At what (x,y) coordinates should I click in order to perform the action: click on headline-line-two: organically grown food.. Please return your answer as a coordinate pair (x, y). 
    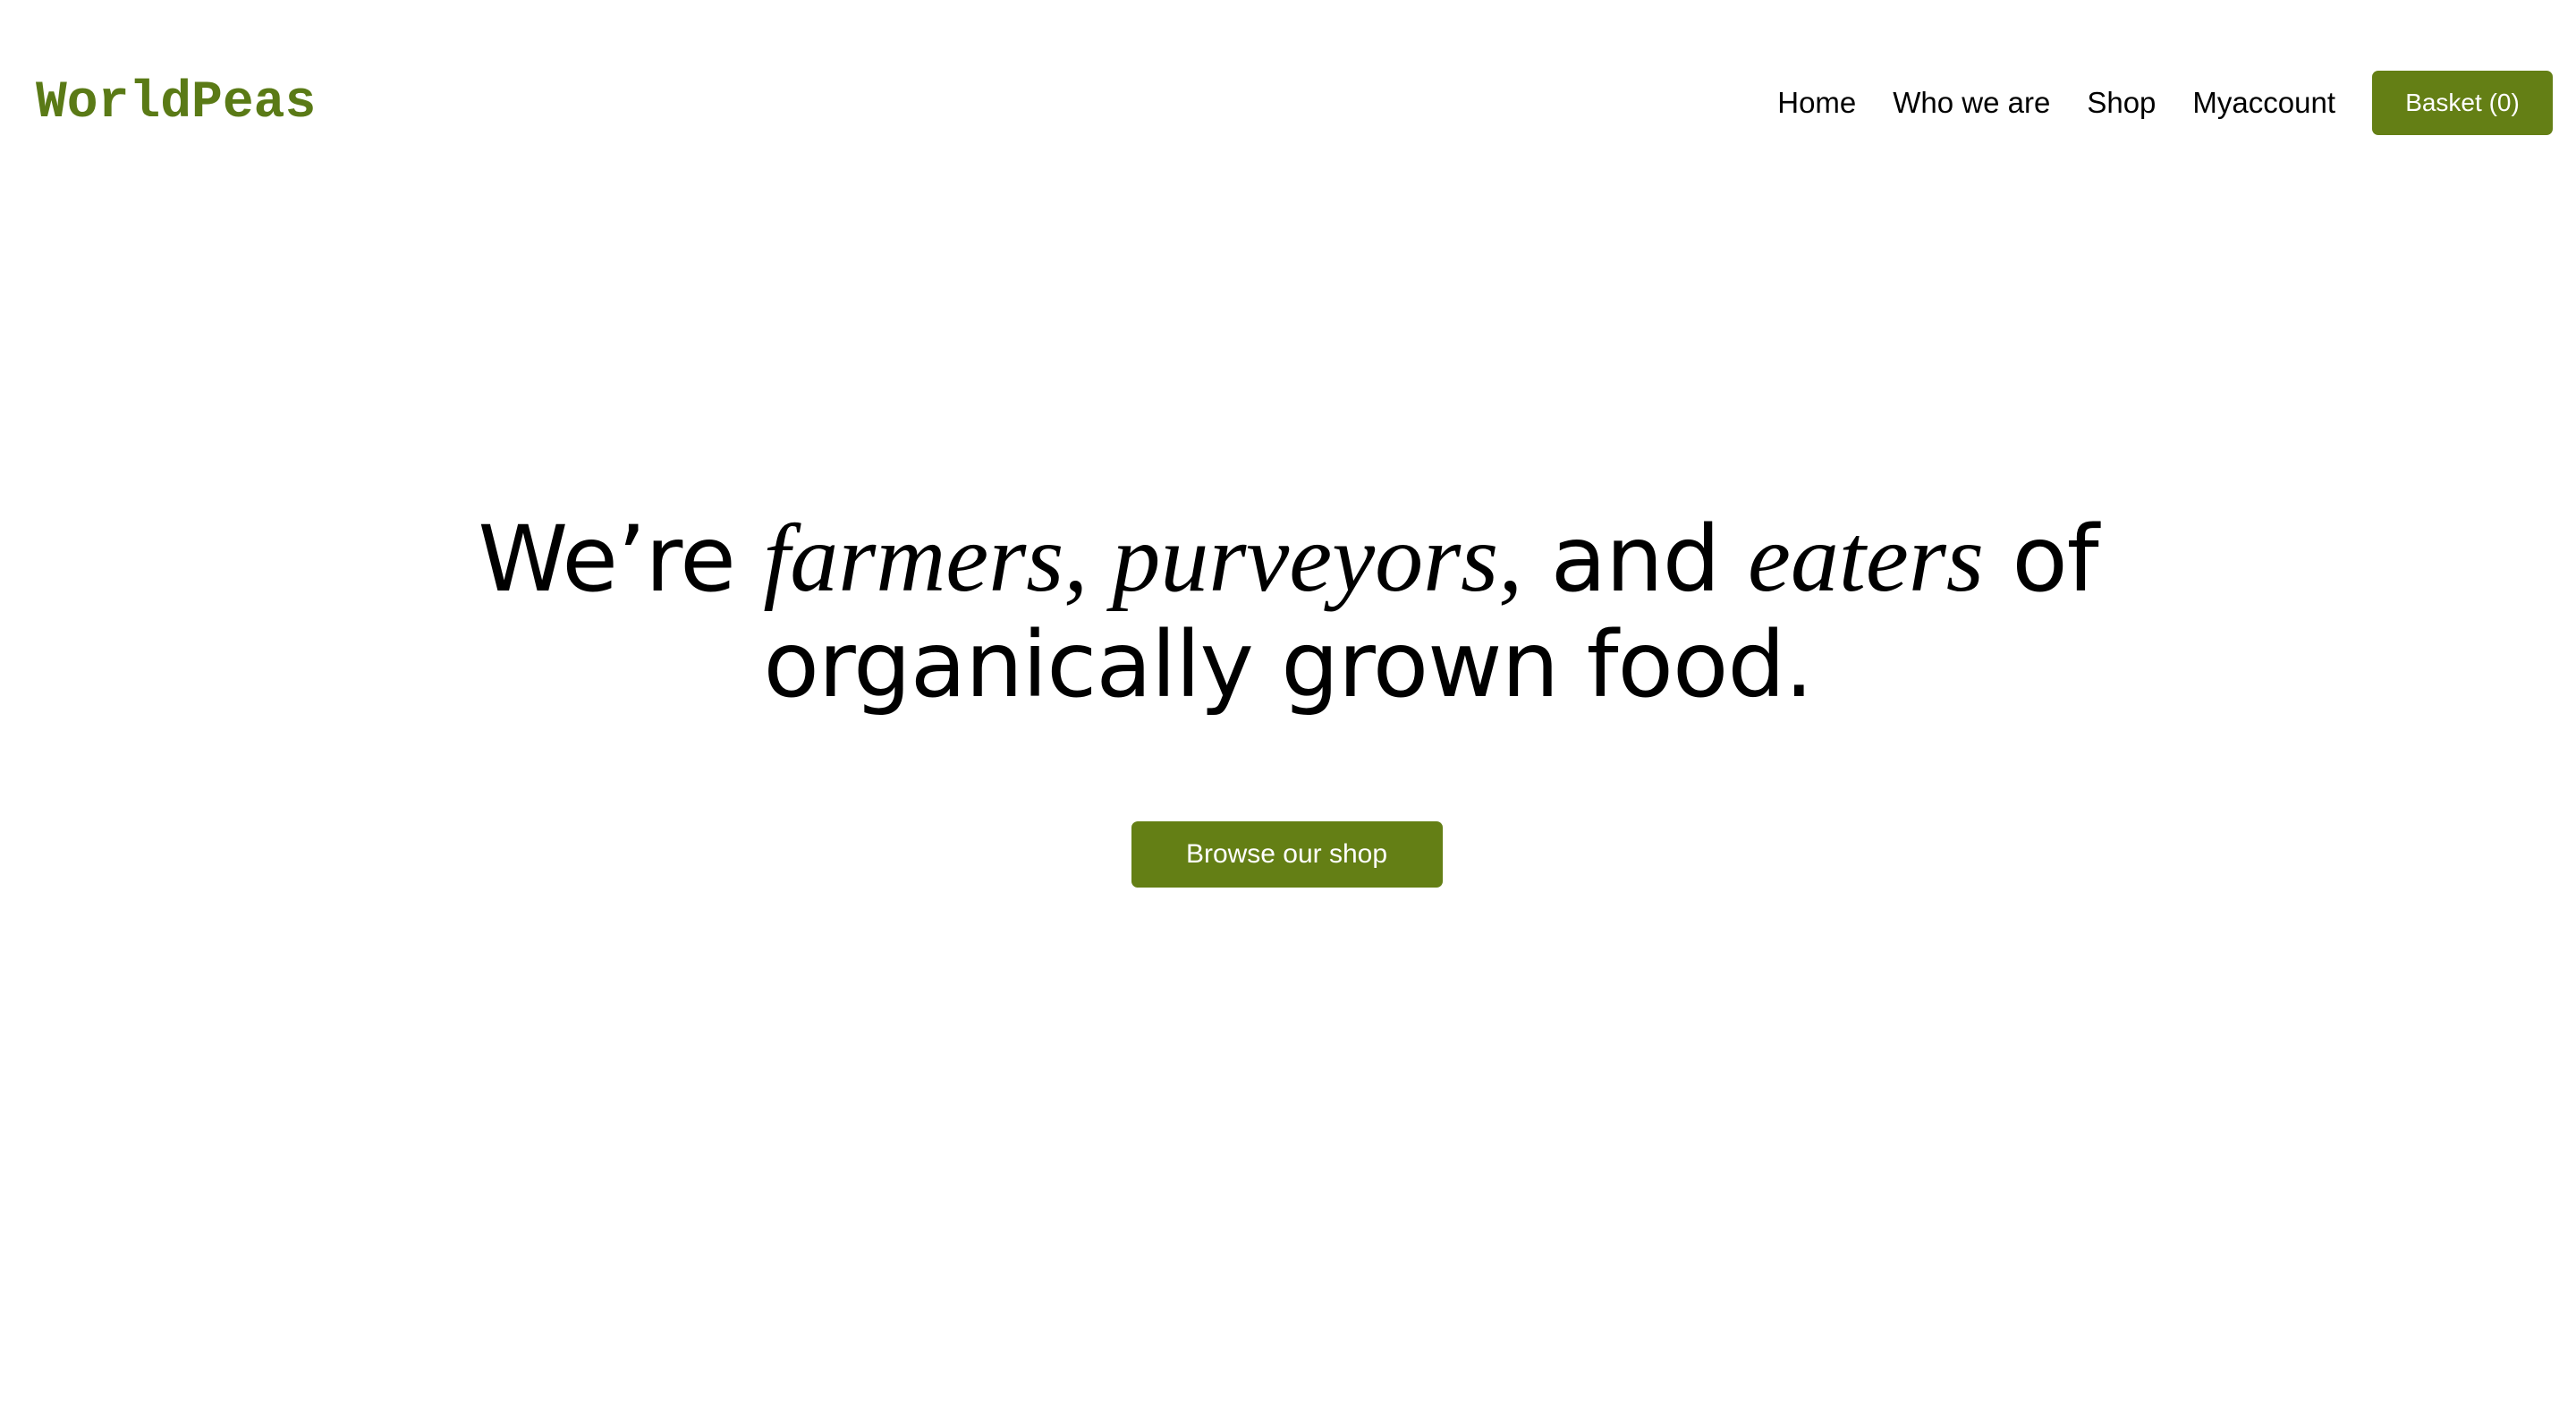
    Looking at the image, I should click on (1288, 665).